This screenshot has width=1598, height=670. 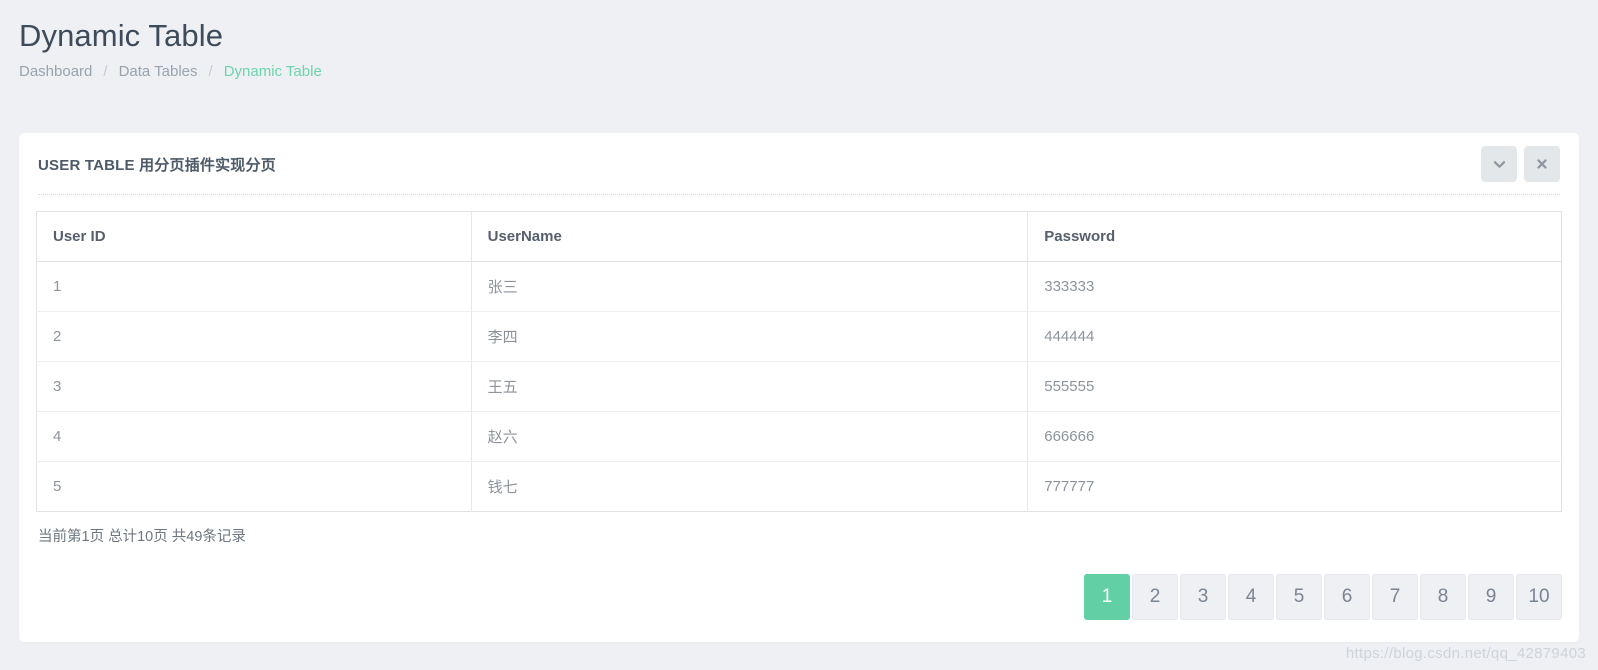 I want to click on pagination: 1 2 3 4 5 6 7 8 9 10, so click(x=1323, y=597).